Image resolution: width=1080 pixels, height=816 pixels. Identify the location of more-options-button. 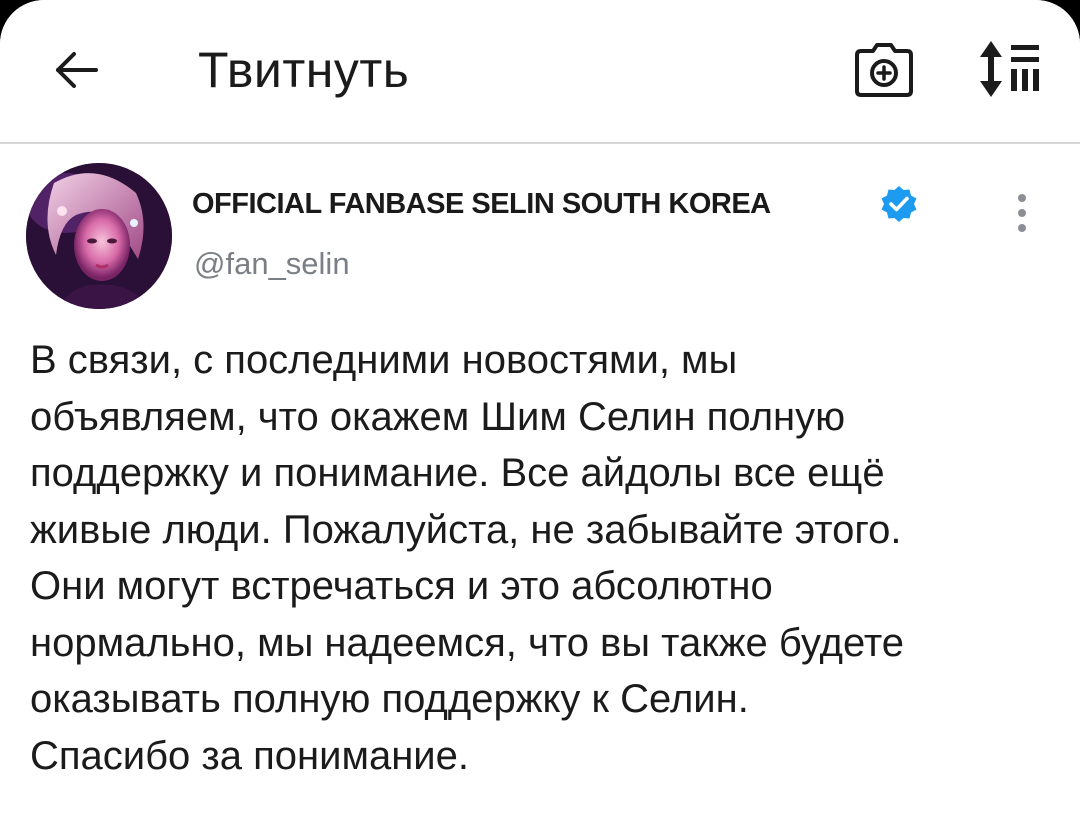
(1022, 213).